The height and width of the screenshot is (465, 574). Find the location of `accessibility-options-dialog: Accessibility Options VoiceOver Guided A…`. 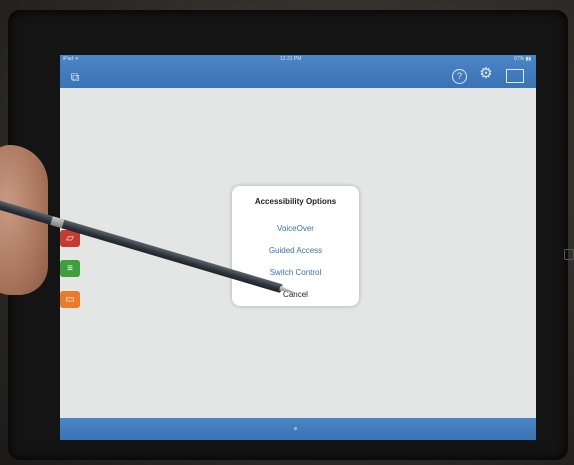

accessibility-options-dialog: Accessibility Options VoiceOver Guided A… is located at coordinates (295, 246).